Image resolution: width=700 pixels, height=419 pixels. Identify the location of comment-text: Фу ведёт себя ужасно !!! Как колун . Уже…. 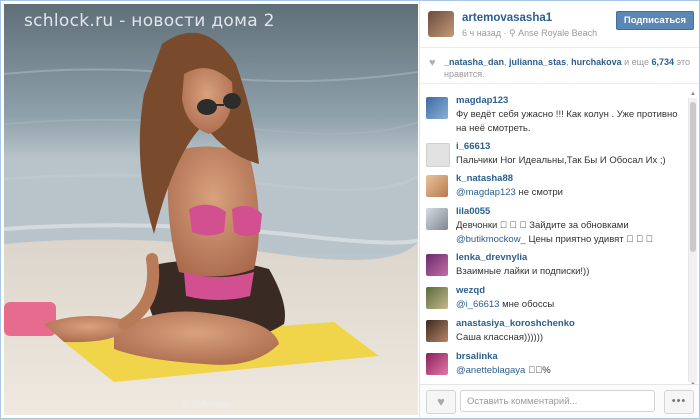
(567, 121).